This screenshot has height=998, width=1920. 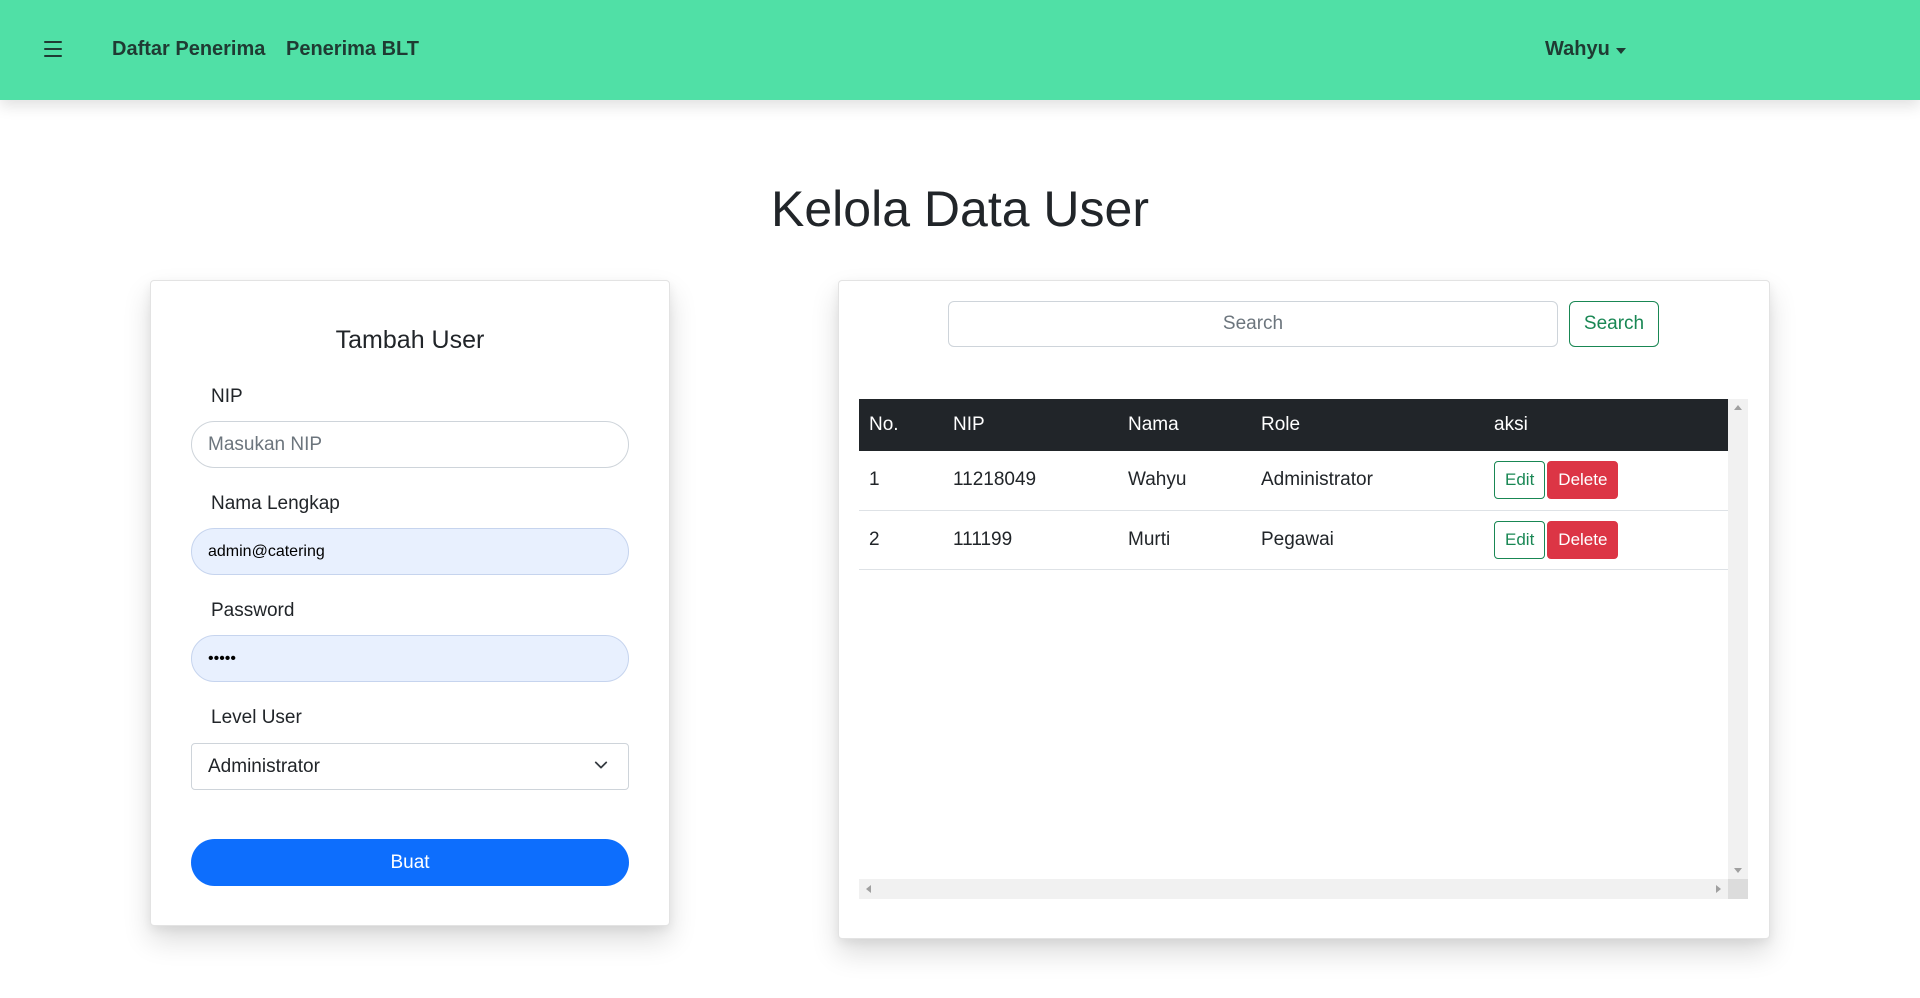 What do you see at coordinates (53, 49) in the screenshot?
I see `hamburger-icon` at bounding box center [53, 49].